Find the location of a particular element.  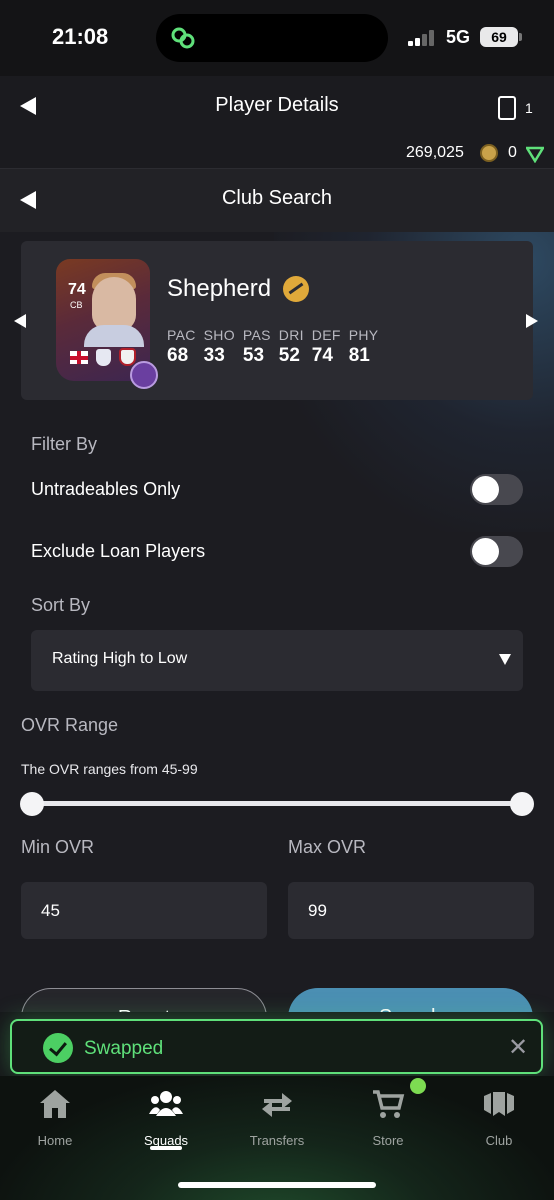

sub-header: Club Search is located at coordinates (277, 200).